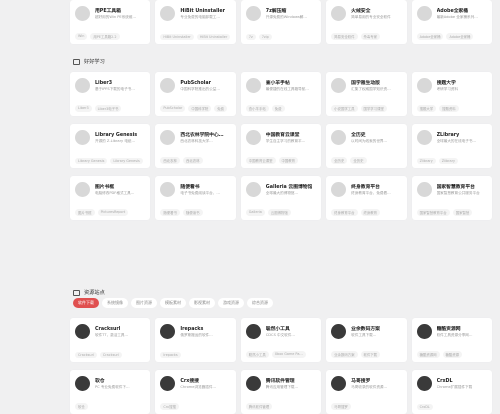 This screenshot has height=414, width=500. What do you see at coordinates (449, 108) in the screenshot?
I see `tag: 搜题资料` at bounding box center [449, 108].